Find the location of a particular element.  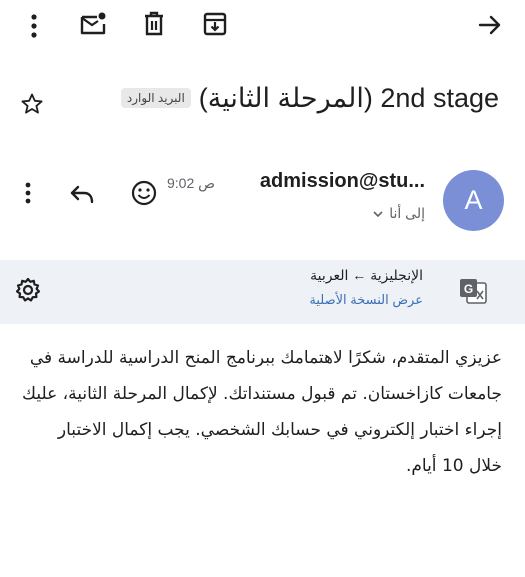

recipient-label: إلى أنا is located at coordinates (407, 213).